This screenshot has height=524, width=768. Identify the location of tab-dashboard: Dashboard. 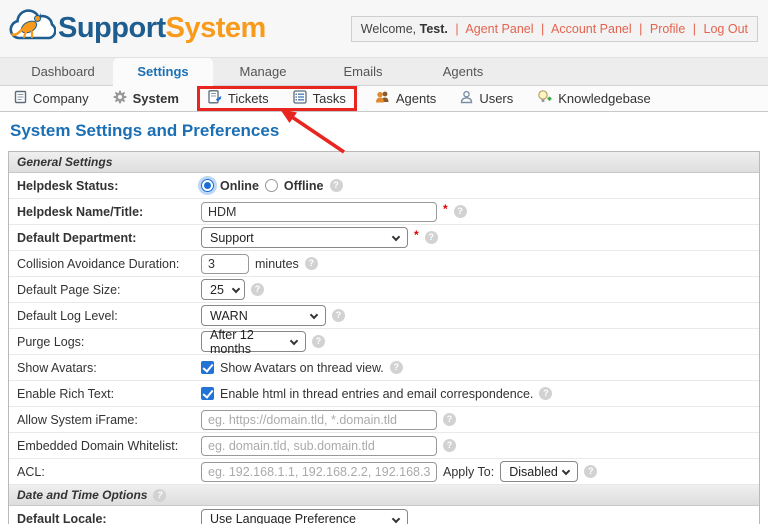
(63, 71).